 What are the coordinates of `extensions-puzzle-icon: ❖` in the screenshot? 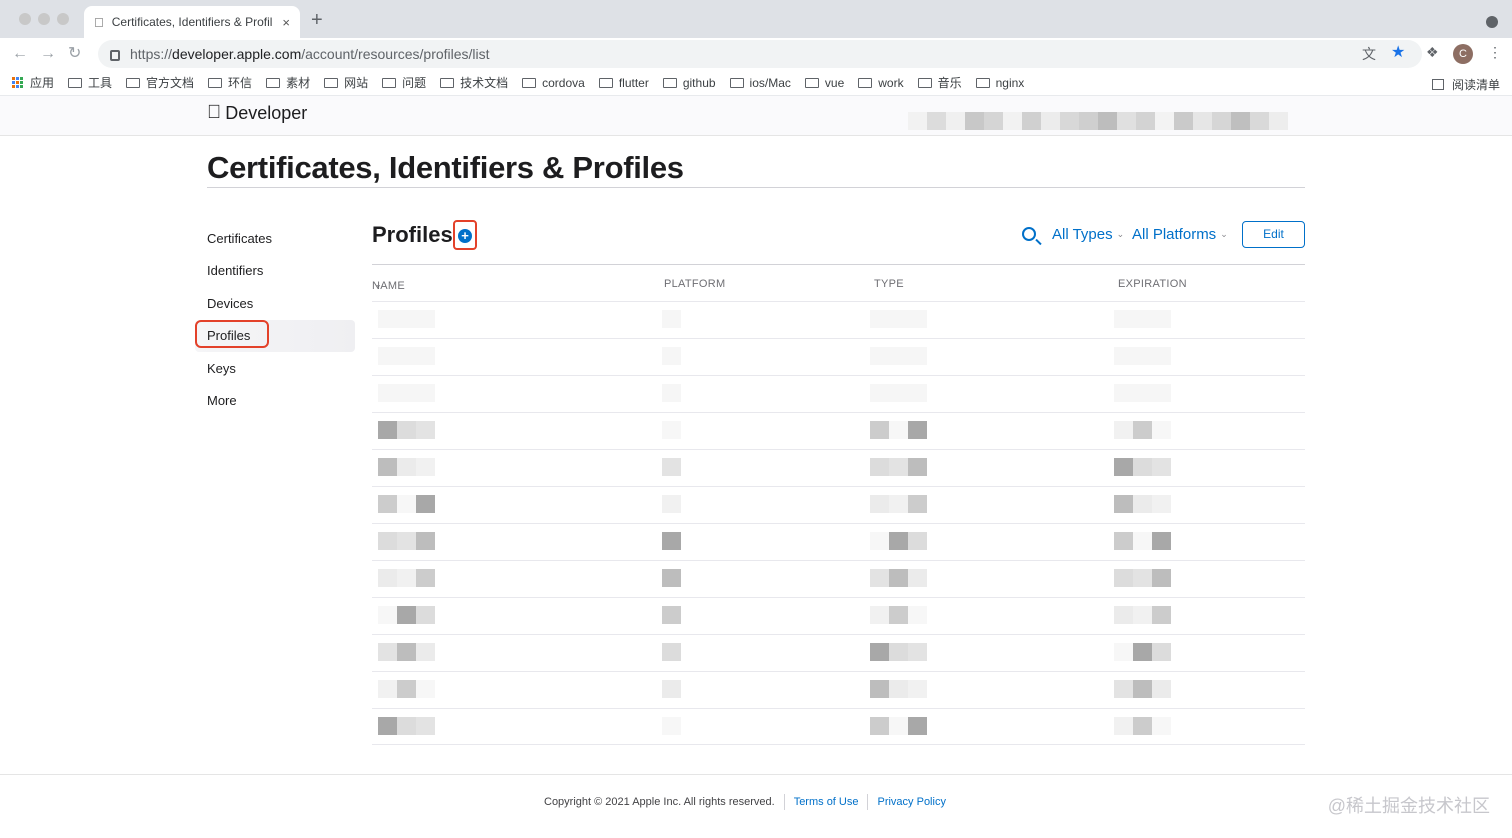 It's located at (1432, 52).